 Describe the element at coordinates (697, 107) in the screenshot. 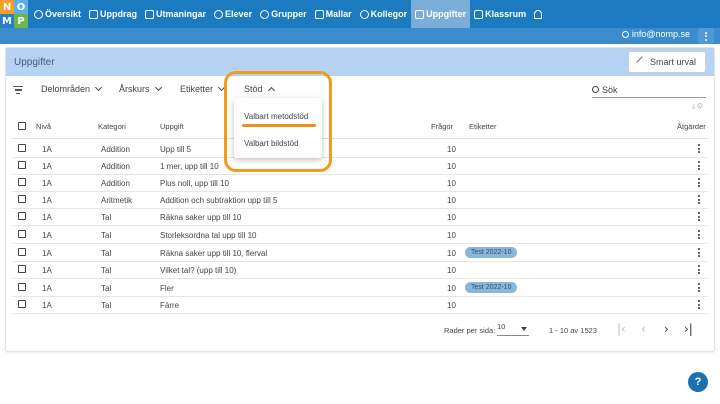

I see `export-settings-icons: ⤓ ⚙` at that location.